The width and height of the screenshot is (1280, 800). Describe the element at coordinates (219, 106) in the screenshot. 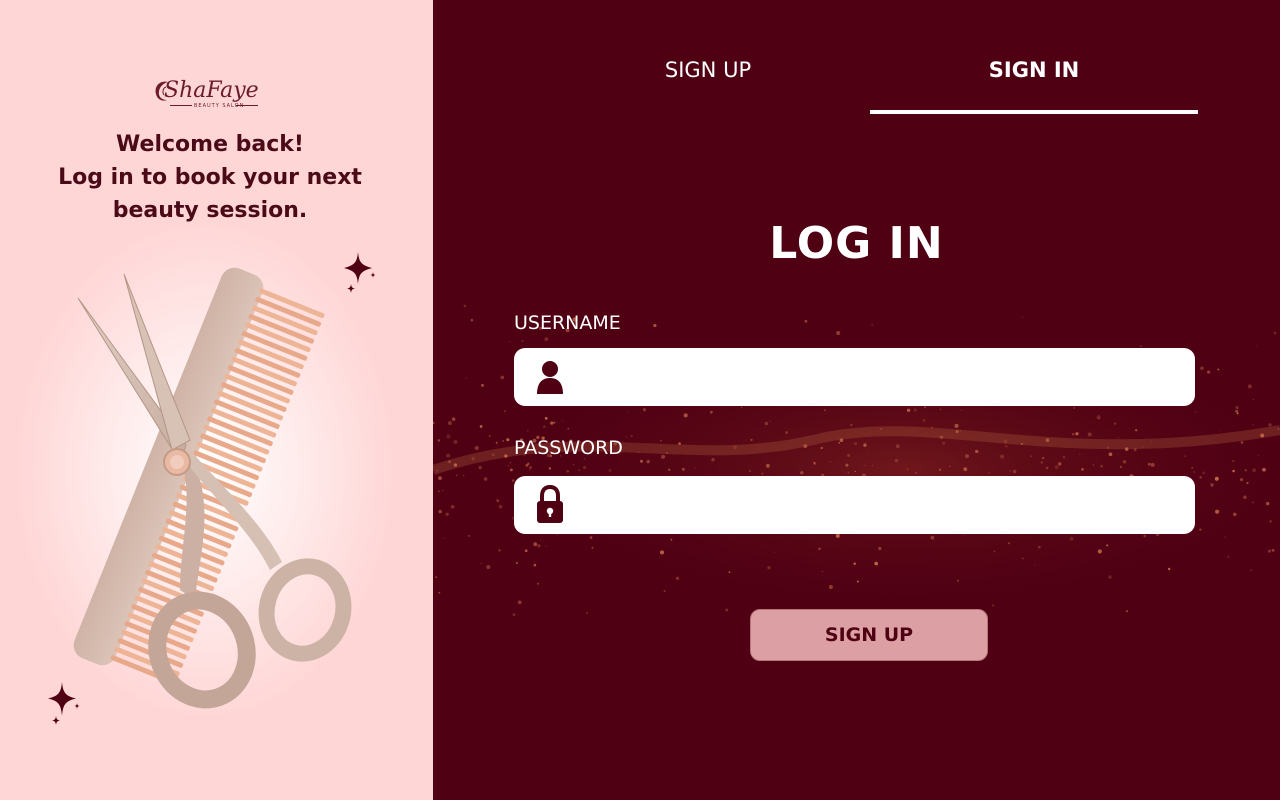

I see `logo-subtitle: BEAUTY SALON` at that location.